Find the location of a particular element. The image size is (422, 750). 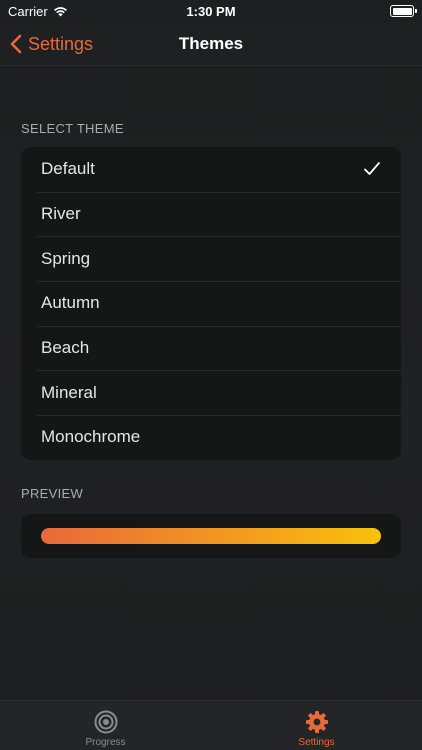

chevron-left-icon is located at coordinates (16, 44).